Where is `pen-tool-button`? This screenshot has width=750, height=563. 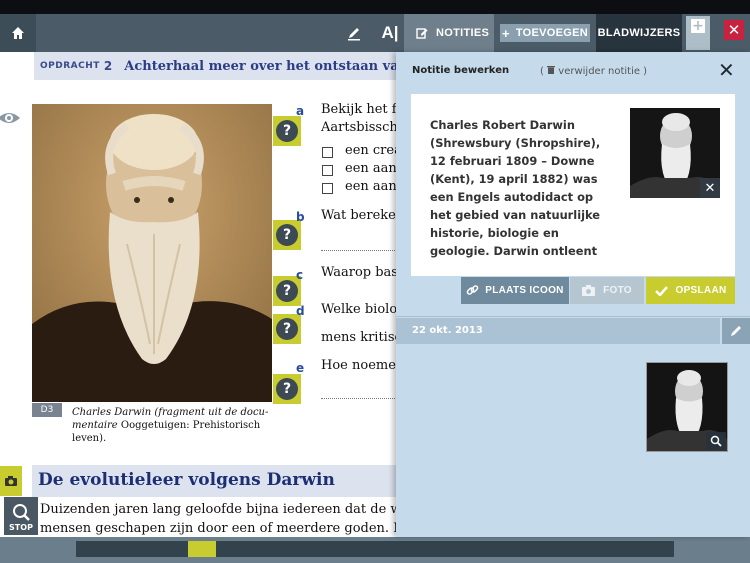
pen-tool-button is located at coordinates (354, 33).